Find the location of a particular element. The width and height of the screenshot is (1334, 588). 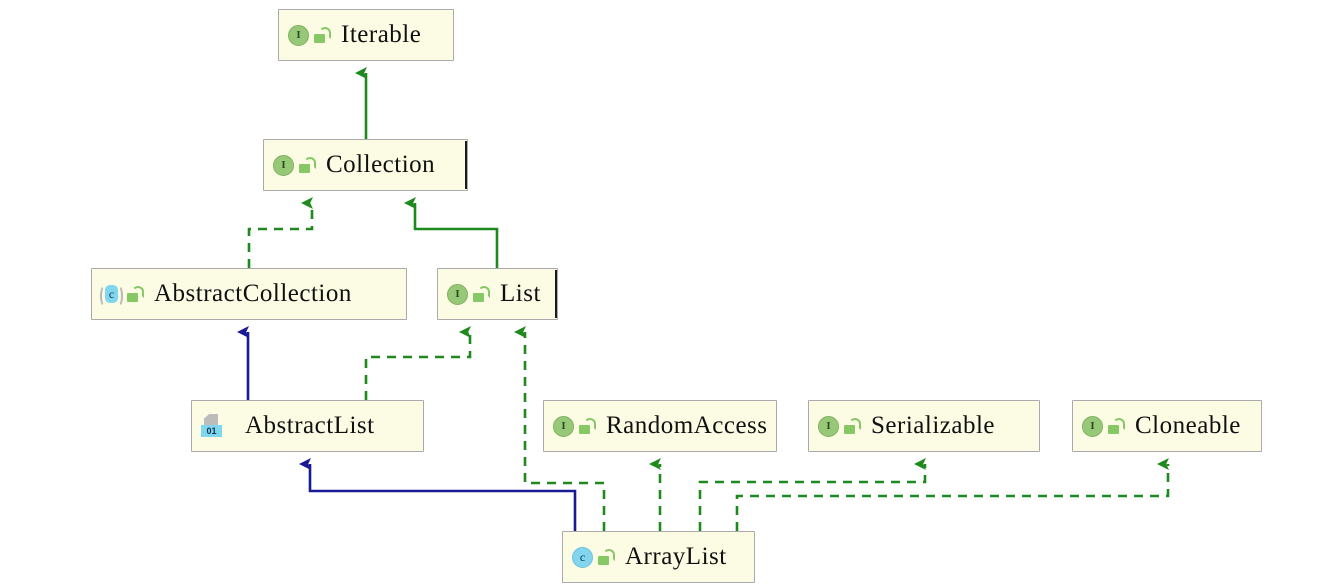

node-label: ArrayList is located at coordinates (676, 556).